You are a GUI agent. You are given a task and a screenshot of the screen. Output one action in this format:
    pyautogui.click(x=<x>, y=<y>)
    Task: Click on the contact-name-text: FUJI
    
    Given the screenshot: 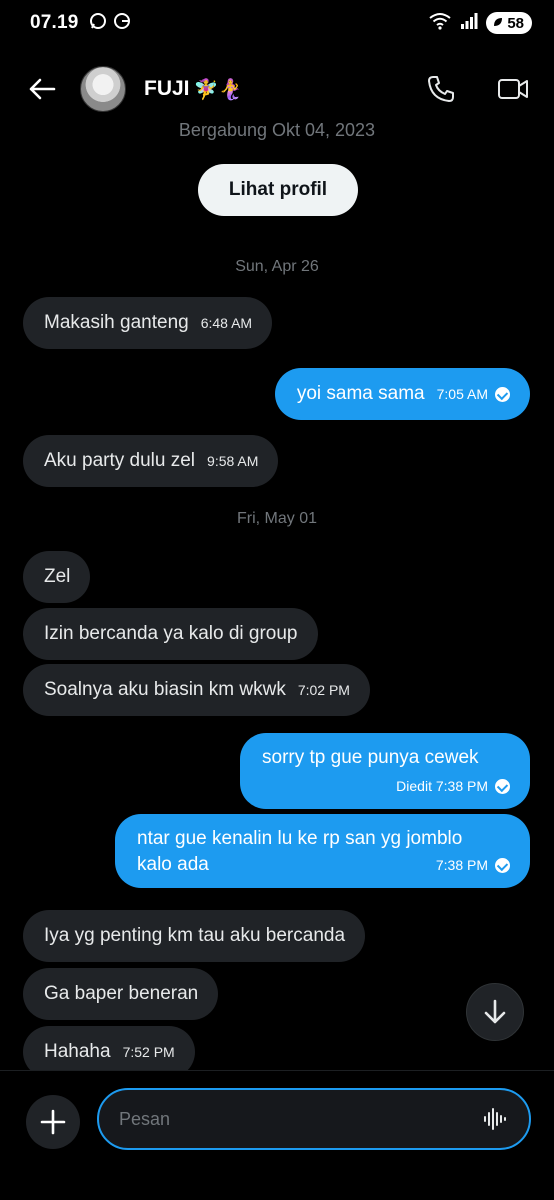 What is the action you would take?
    pyautogui.click(x=167, y=88)
    